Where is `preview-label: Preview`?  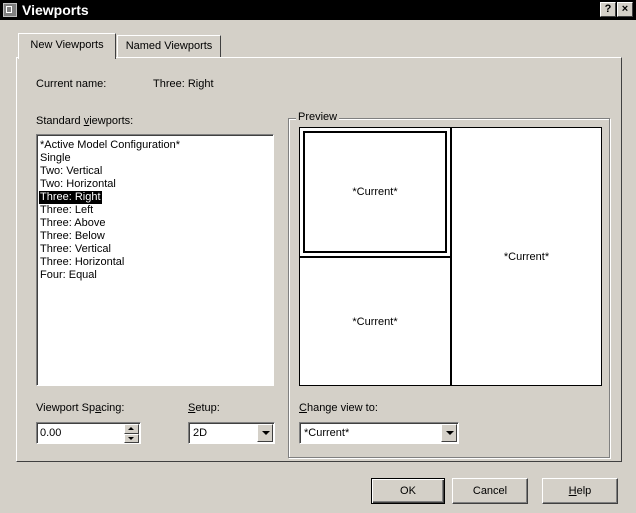 preview-label: Preview is located at coordinates (318, 117).